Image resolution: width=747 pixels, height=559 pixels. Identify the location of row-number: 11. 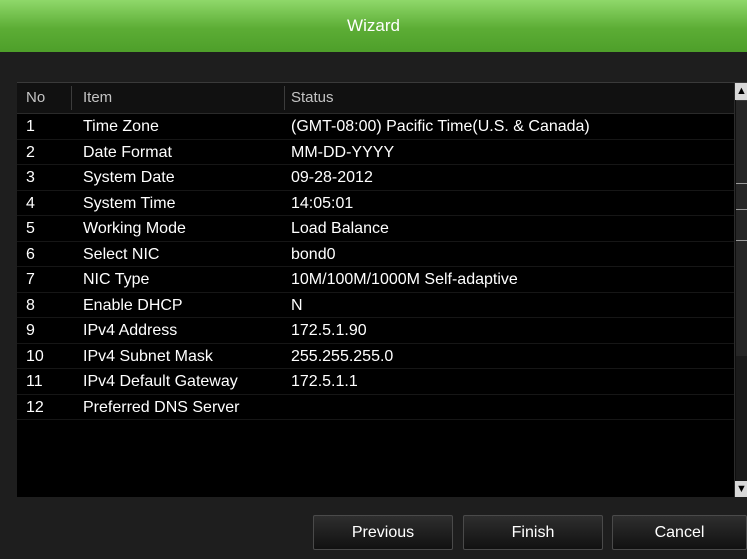
(34, 381).